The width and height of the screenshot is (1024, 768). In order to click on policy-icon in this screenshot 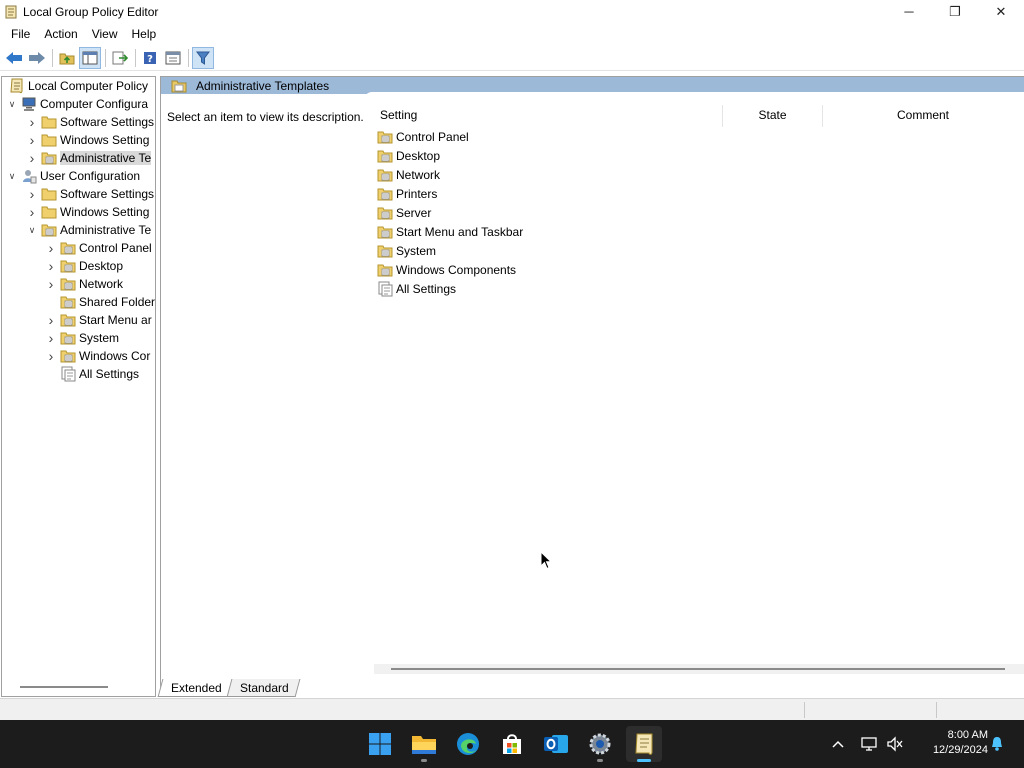, I will do `click(17, 86)`.